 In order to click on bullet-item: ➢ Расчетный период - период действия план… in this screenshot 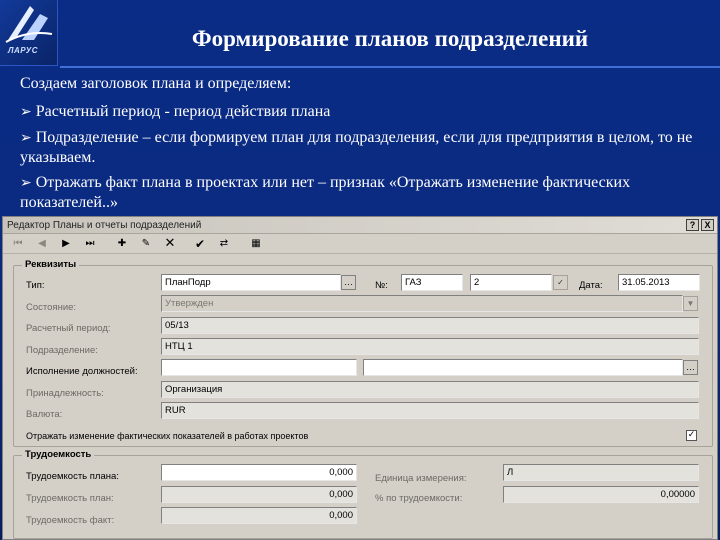, I will do `click(175, 111)`.